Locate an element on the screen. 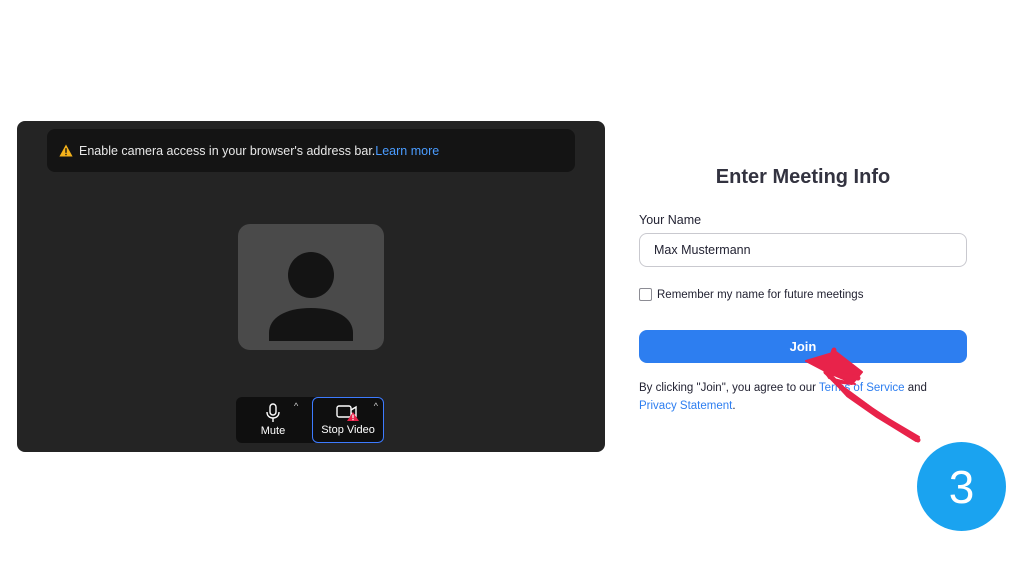 The width and height of the screenshot is (1024, 576). microphone-icon is located at coordinates (273, 412).